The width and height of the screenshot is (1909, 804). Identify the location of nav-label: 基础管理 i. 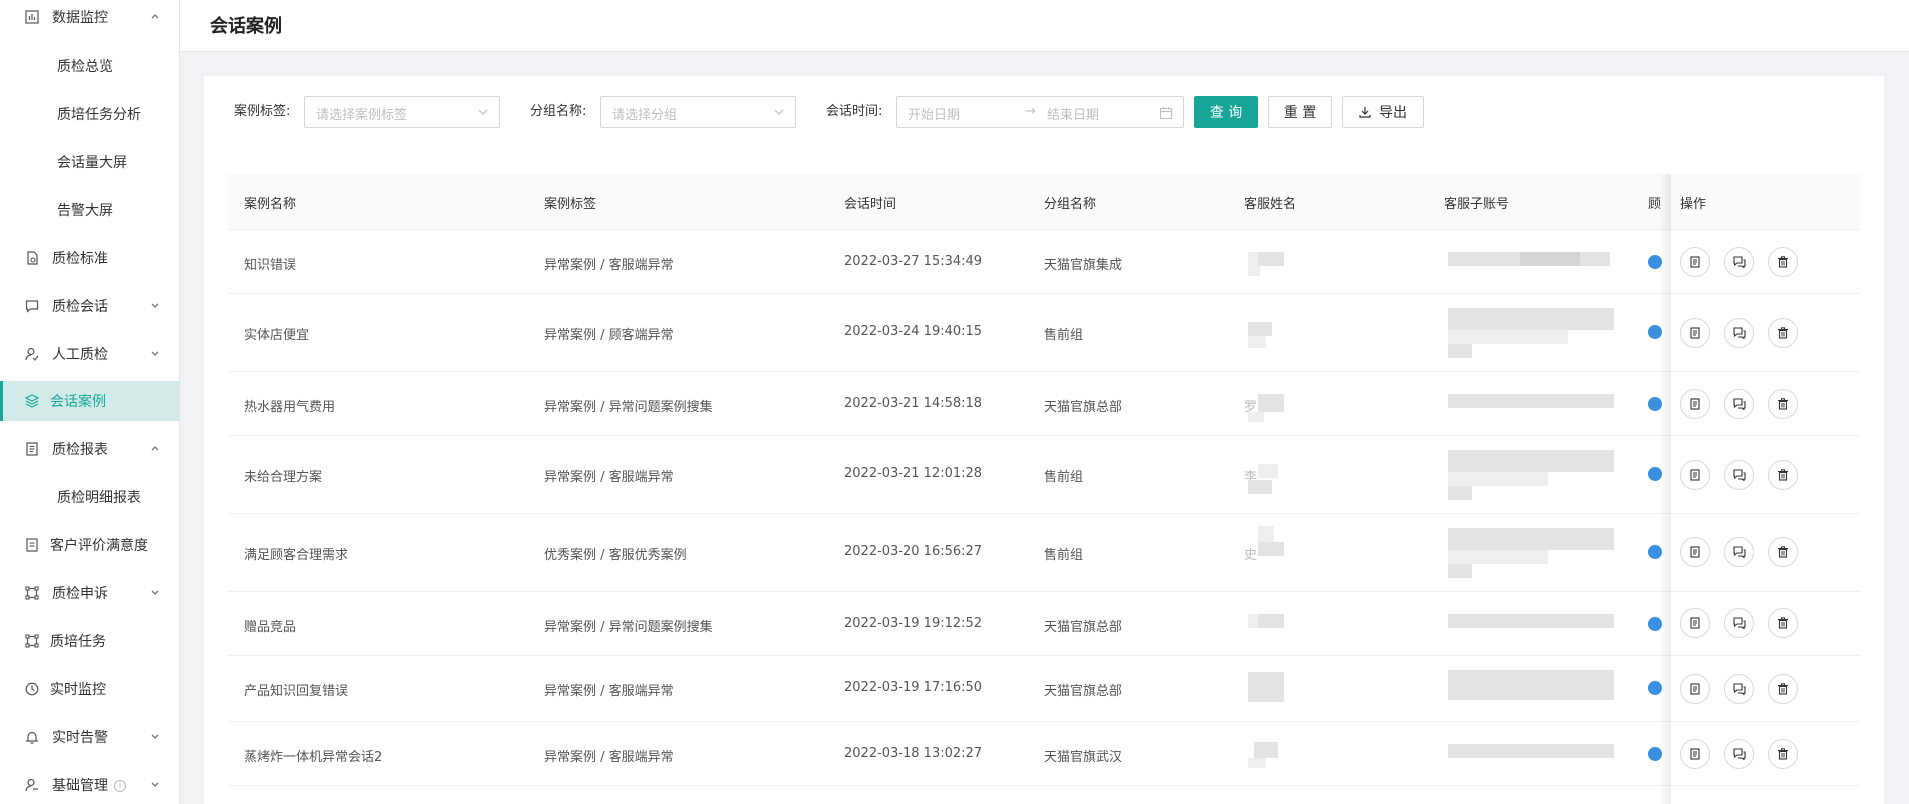
(89, 785).